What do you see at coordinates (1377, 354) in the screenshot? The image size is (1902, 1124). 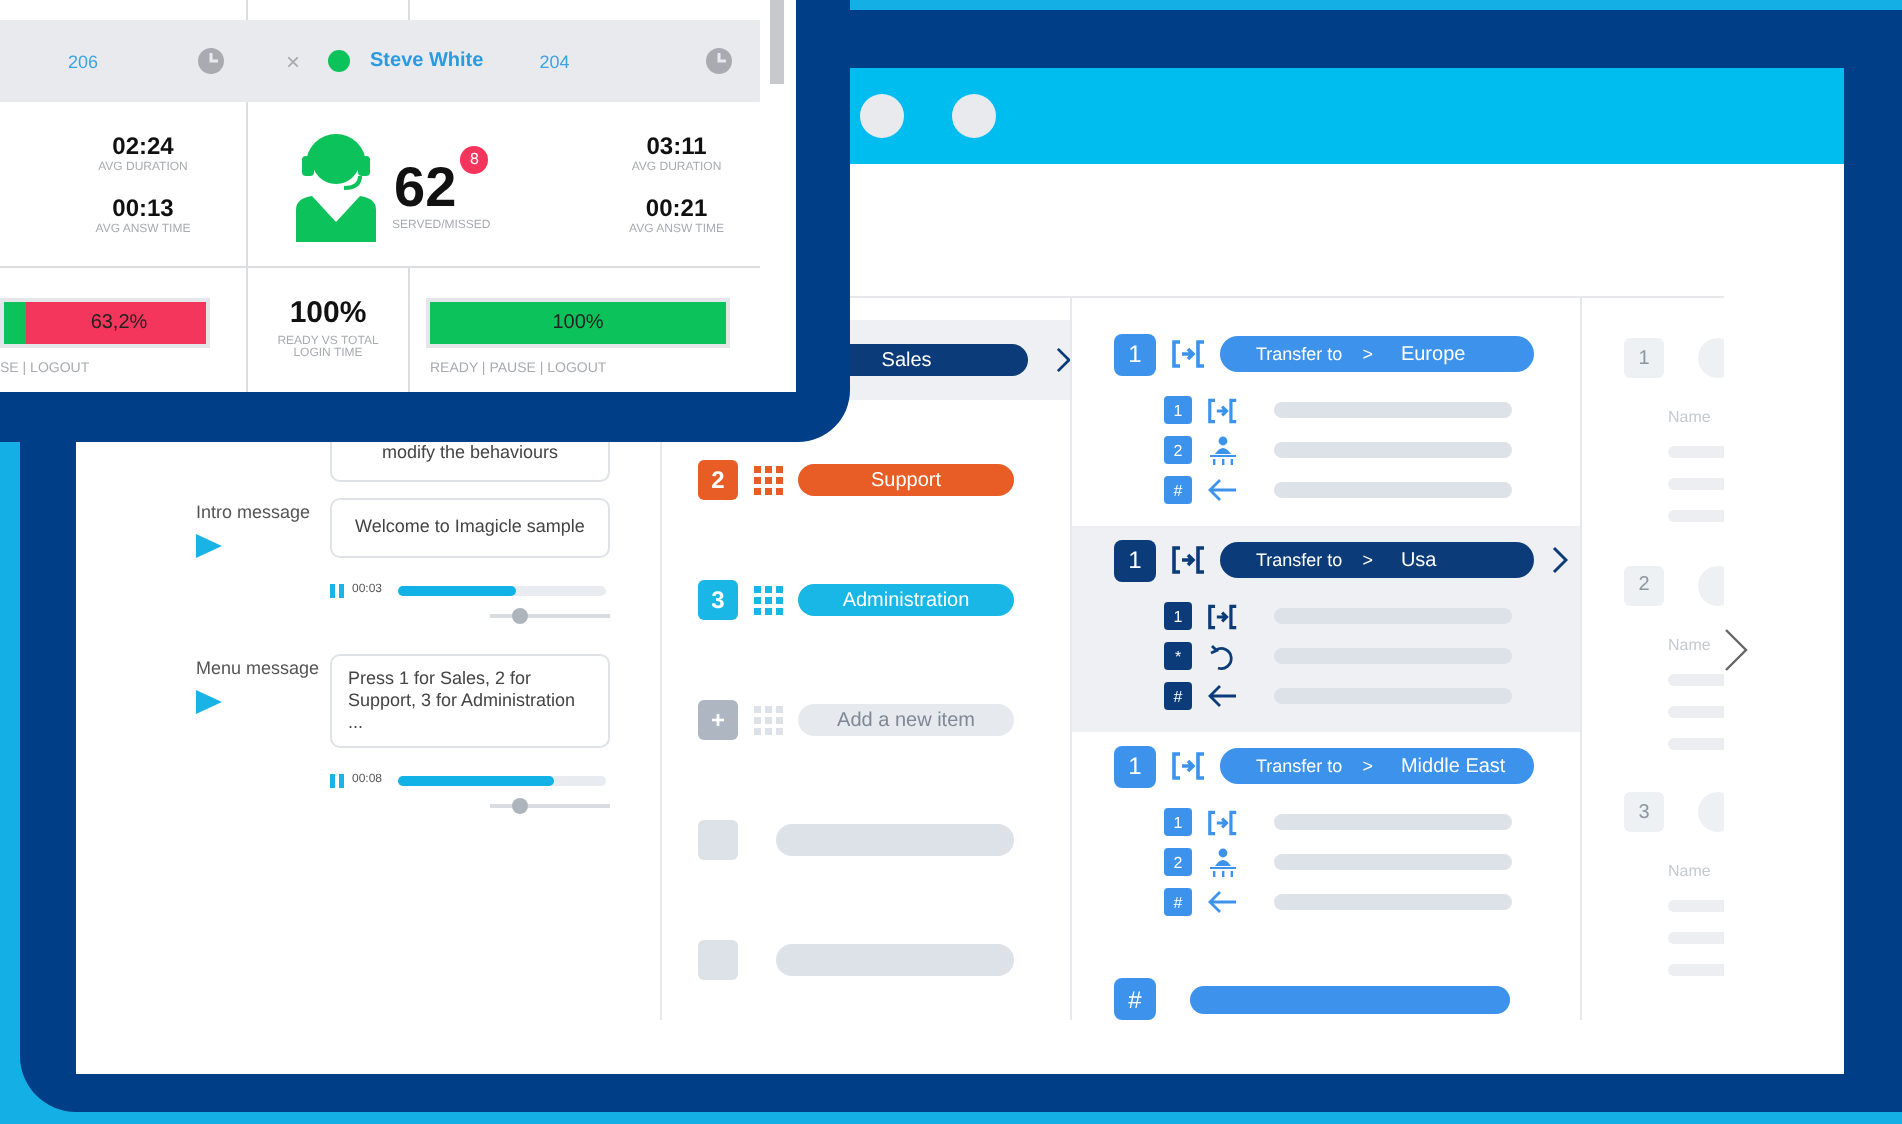 I see `transfer-pill: Transfer to > Europe` at bounding box center [1377, 354].